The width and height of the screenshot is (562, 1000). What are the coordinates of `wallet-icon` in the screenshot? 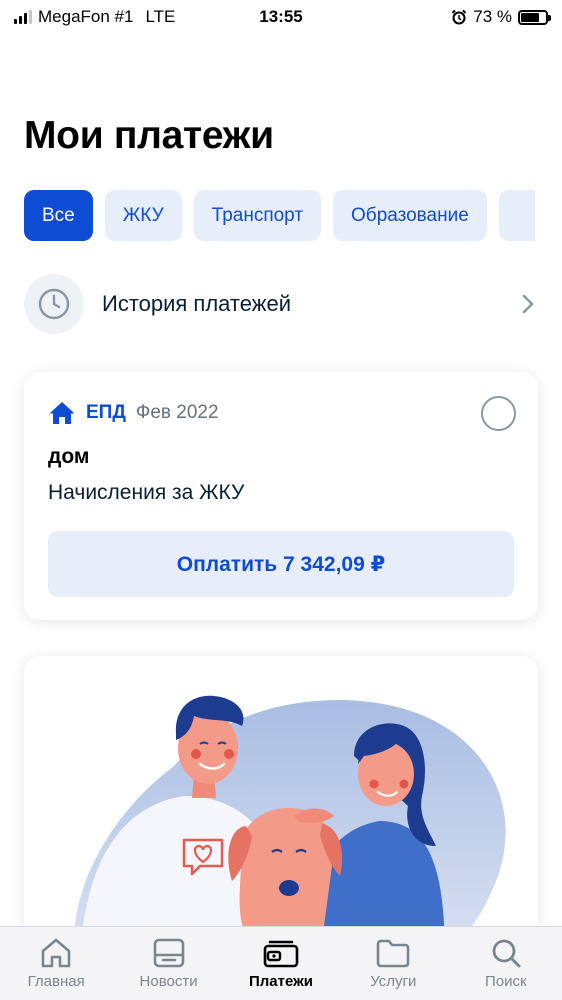 It's located at (281, 954).